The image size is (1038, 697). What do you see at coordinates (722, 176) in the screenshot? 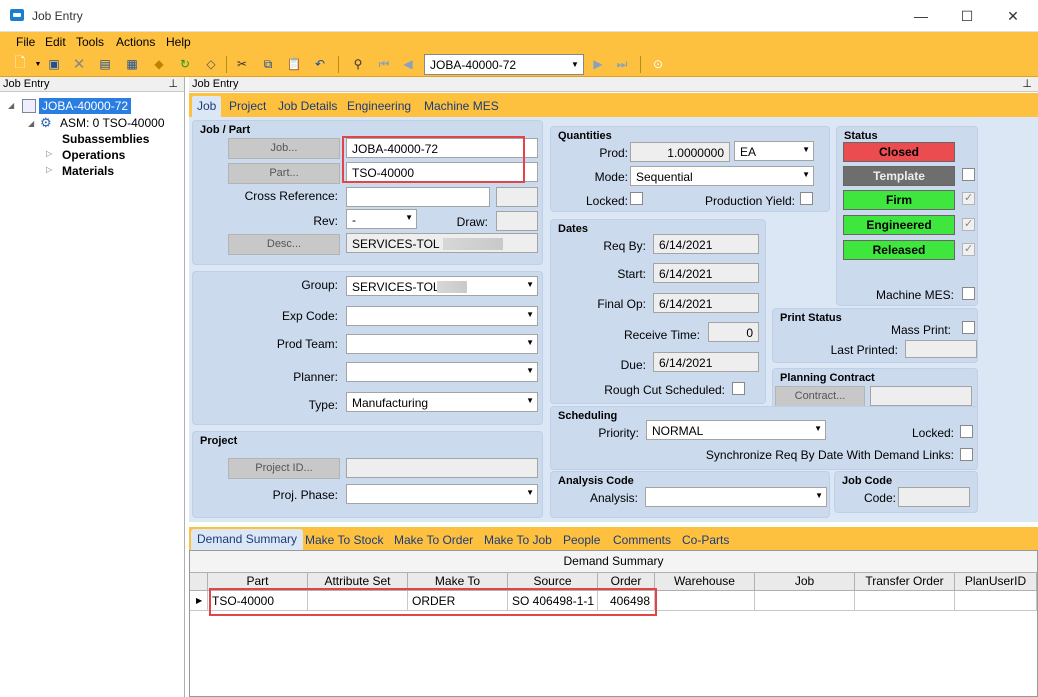
I see `mode-combo: Sequential ▼` at bounding box center [722, 176].